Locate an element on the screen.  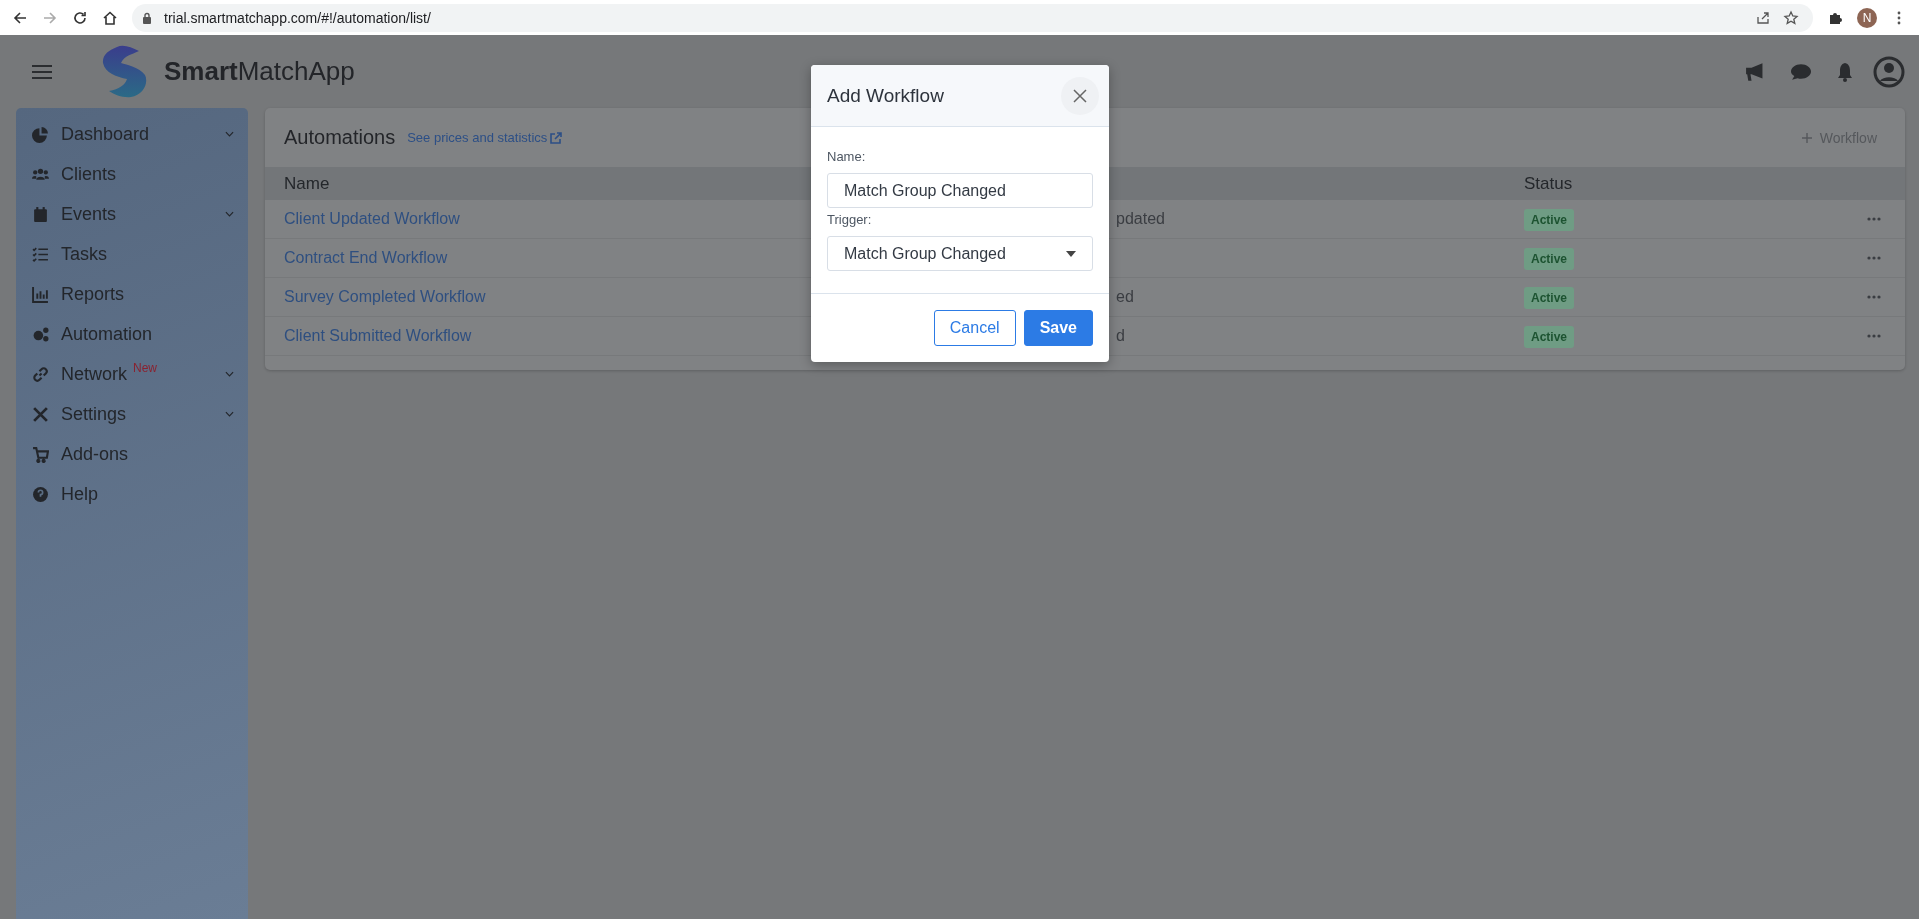
sidebar-item: Add-ons is located at coordinates (132, 454).